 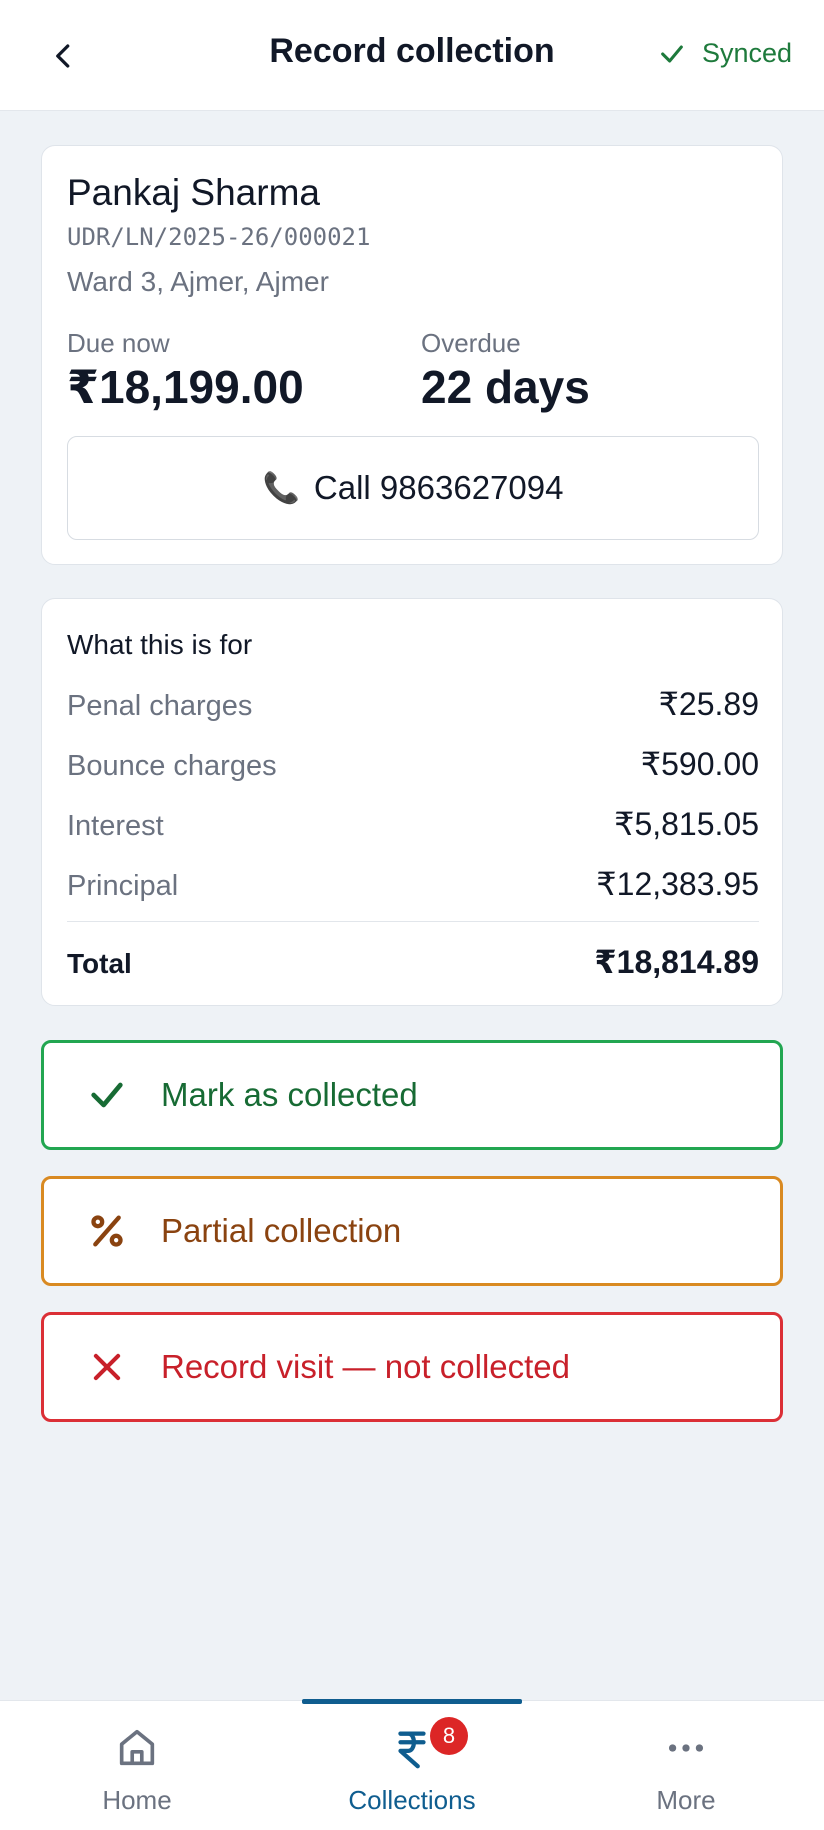 What do you see at coordinates (115, 826) in the screenshot?
I see `breakdown-row-label: Interest` at bounding box center [115, 826].